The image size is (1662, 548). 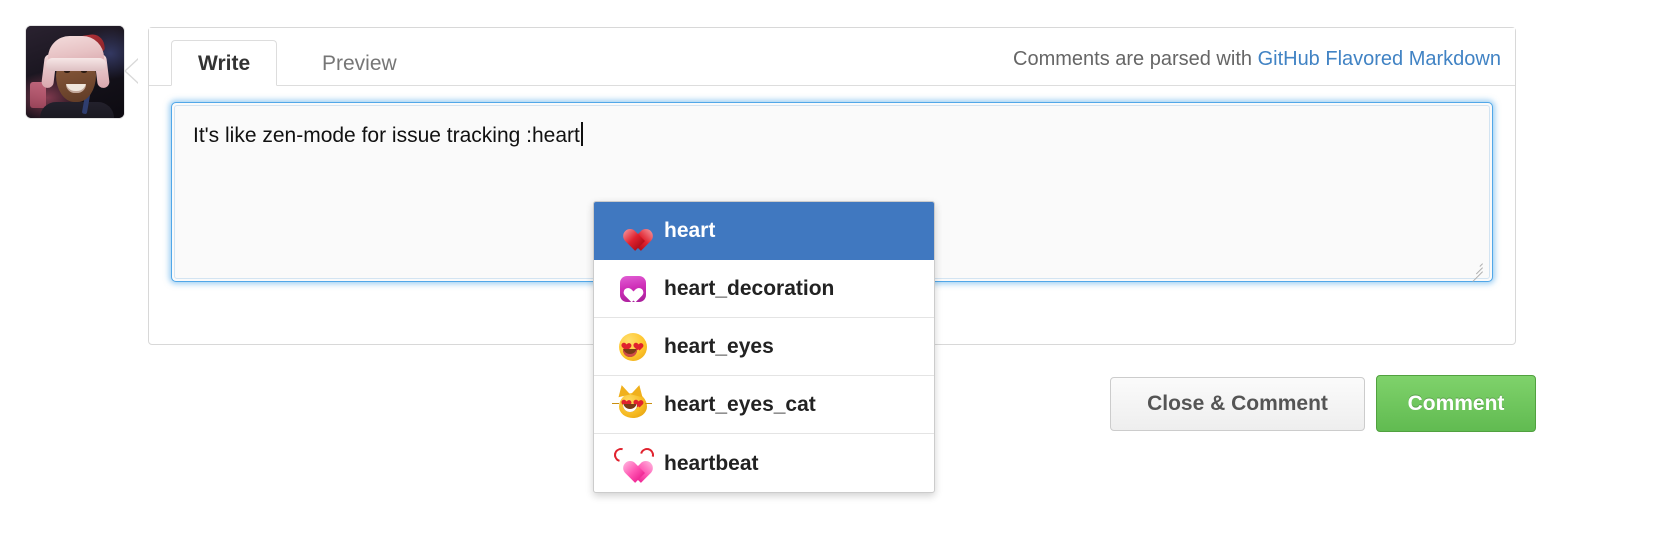 What do you see at coordinates (633, 289) in the screenshot?
I see `heart-decoration-emoji` at bounding box center [633, 289].